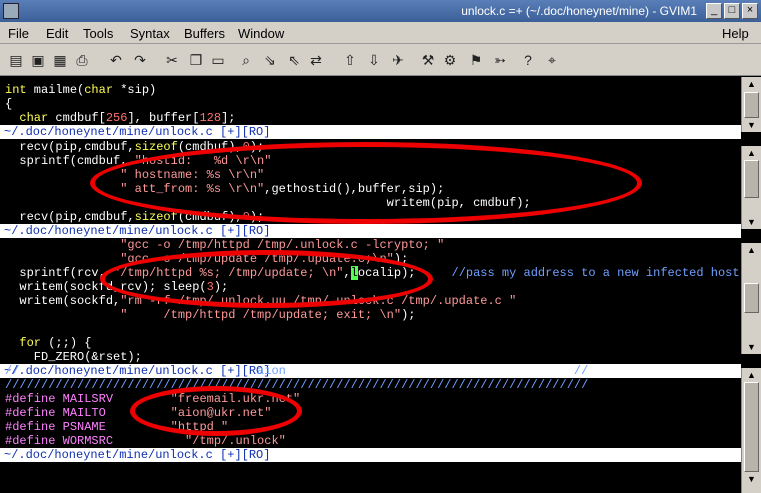 Image resolution: width=761 pixels, height=493 pixels. Describe the element at coordinates (210, 315) in the screenshot. I see `code-line: " /tmp/httpd /tmp/update; exit; \n");` at that location.